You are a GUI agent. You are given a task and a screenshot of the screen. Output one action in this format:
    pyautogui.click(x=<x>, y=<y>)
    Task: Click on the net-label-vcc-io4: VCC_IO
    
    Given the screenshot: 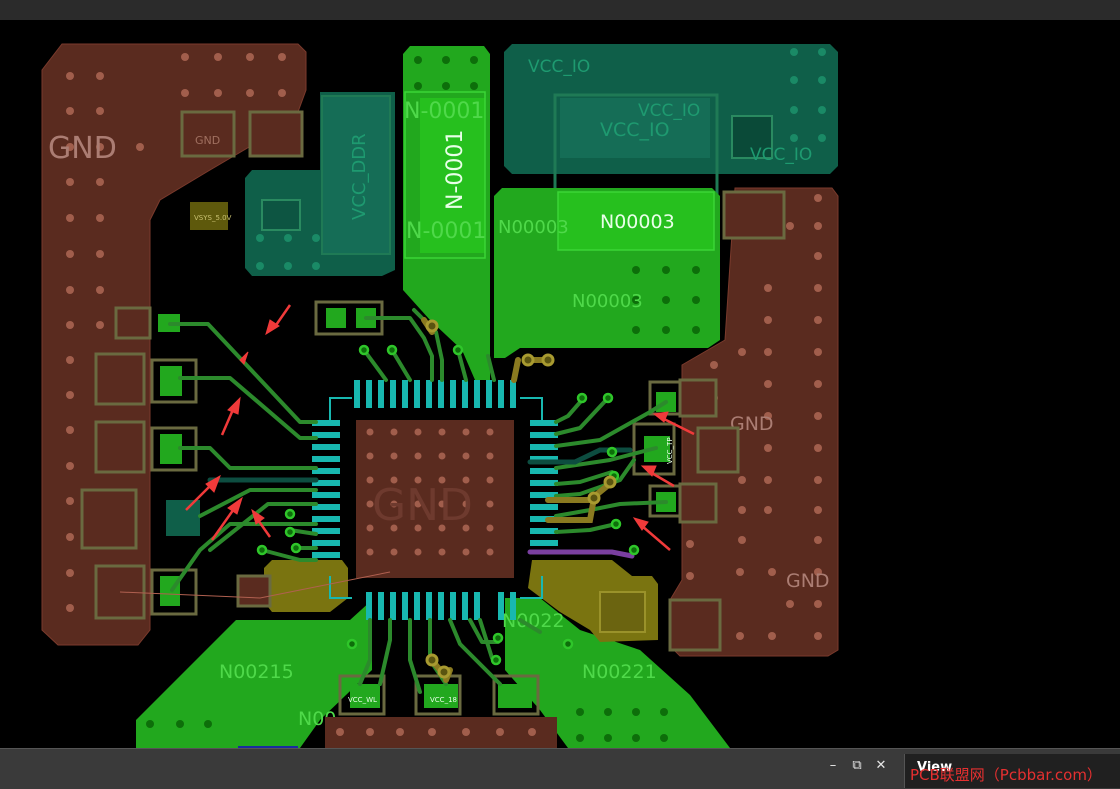 What is the action you would take?
    pyautogui.click(x=781, y=155)
    